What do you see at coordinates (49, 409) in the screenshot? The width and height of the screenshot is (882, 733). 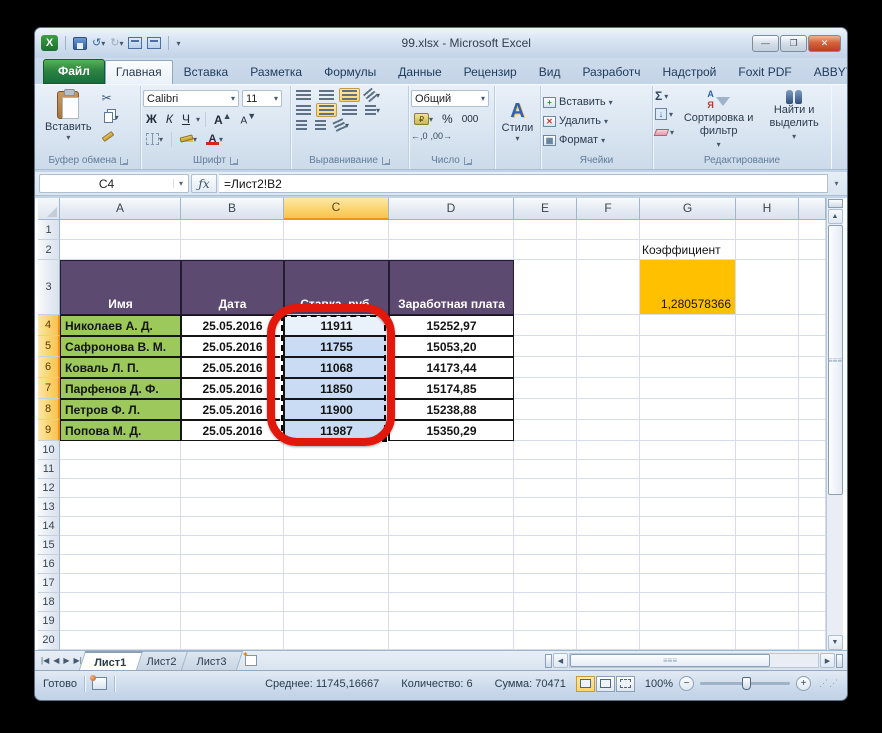 I see `row-header-8: 8` at bounding box center [49, 409].